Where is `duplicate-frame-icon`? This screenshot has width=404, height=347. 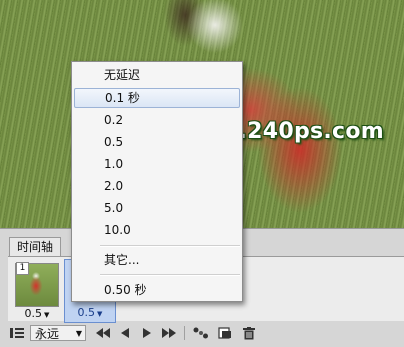 duplicate-frame-icon is located at coordinates (225, 333).